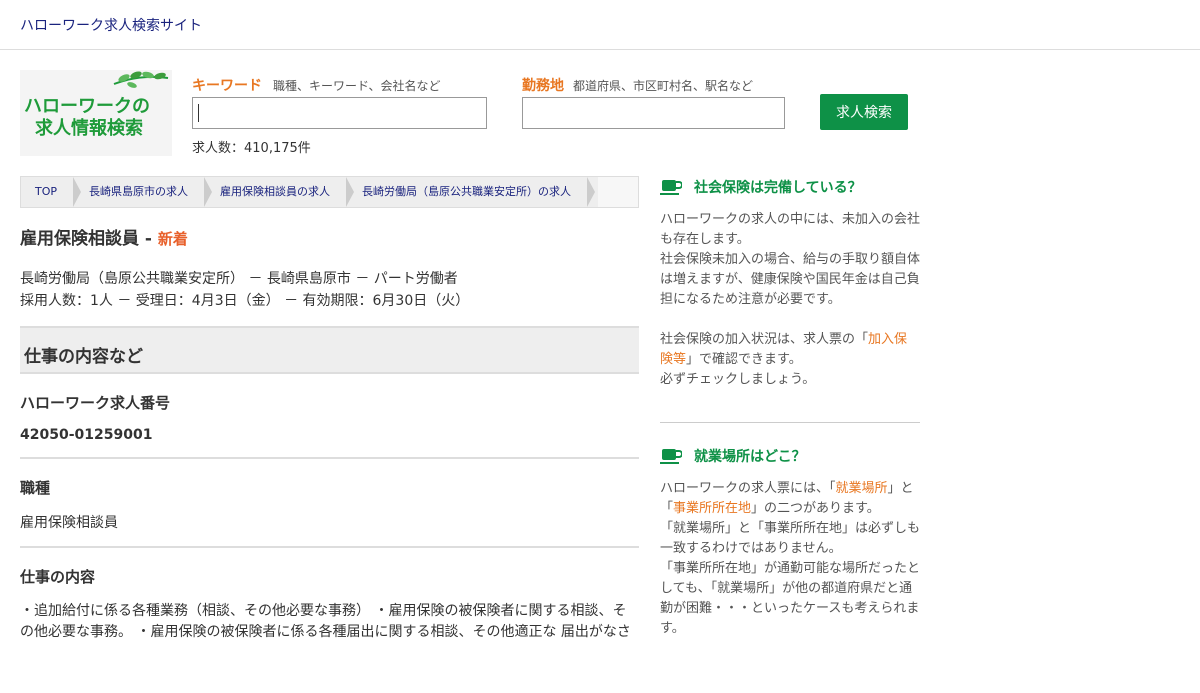 Image resolution: width=1200 pixels, height=693 pixels. I want to click on job-title-text: 雇用保険相談員, so click(79, 239).